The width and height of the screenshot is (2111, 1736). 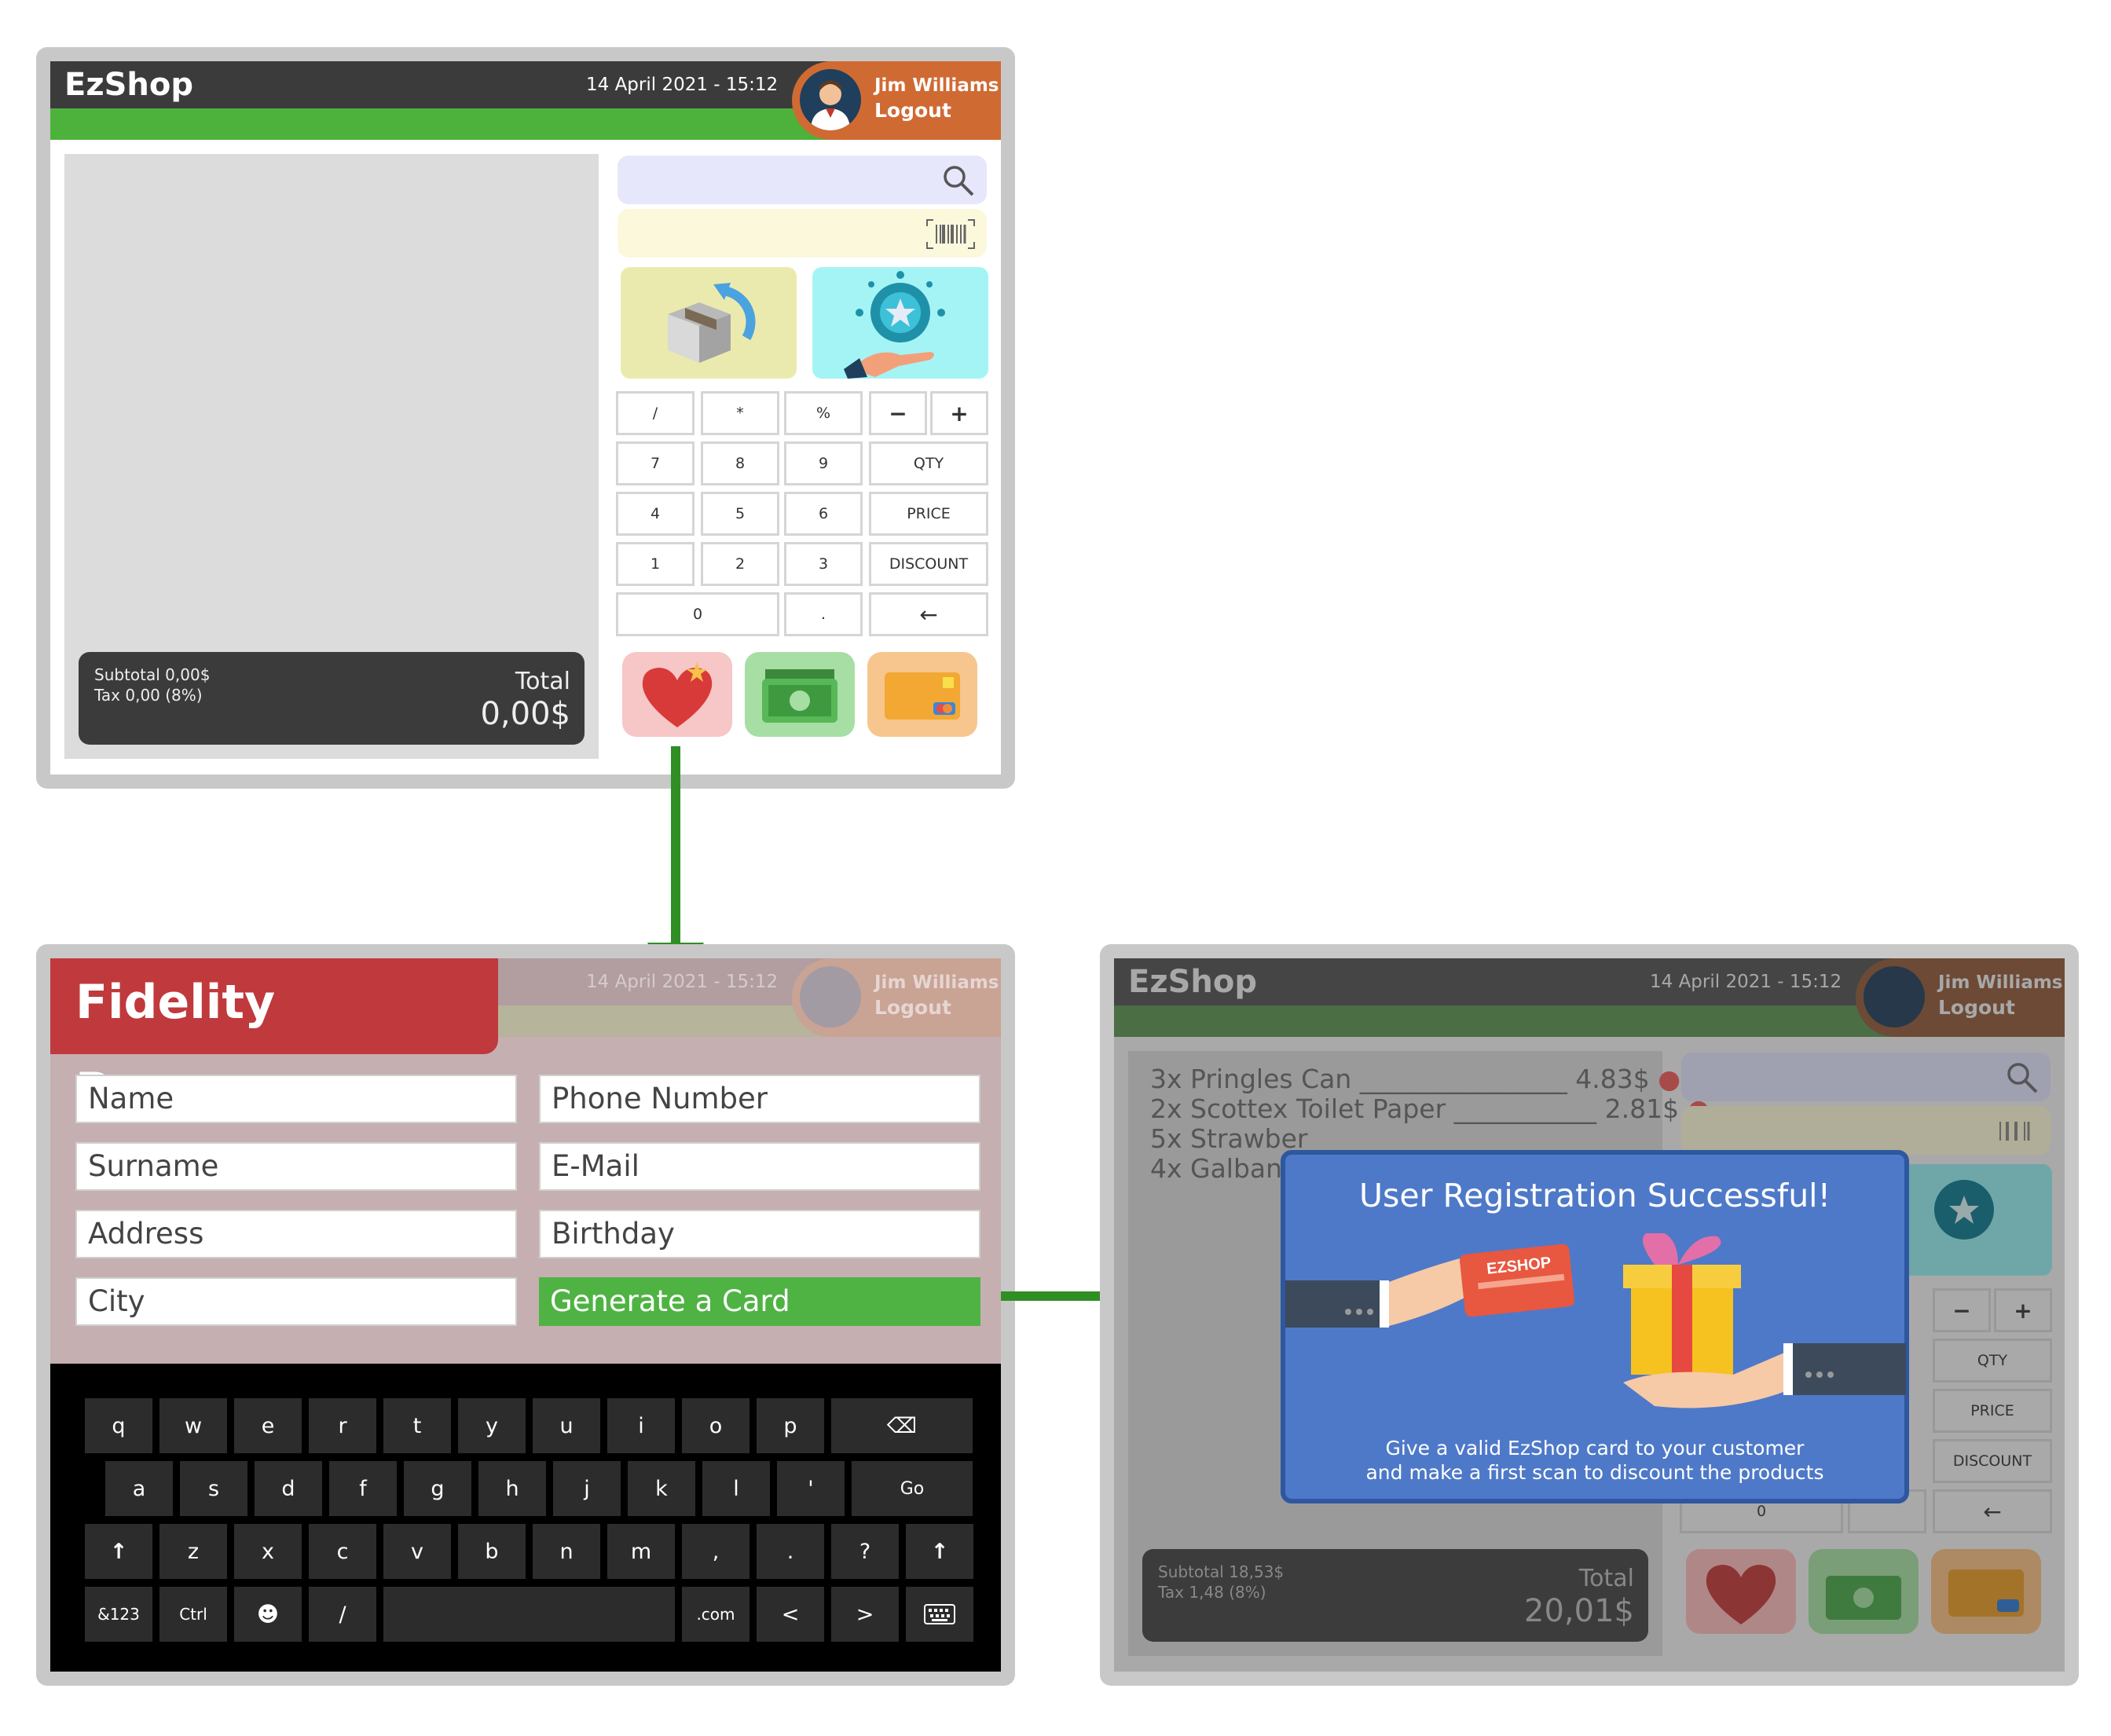 What do you see at coordinates (529, 1615) in the screenshot?
I see `space-key` at bounding box center [529, 1615].